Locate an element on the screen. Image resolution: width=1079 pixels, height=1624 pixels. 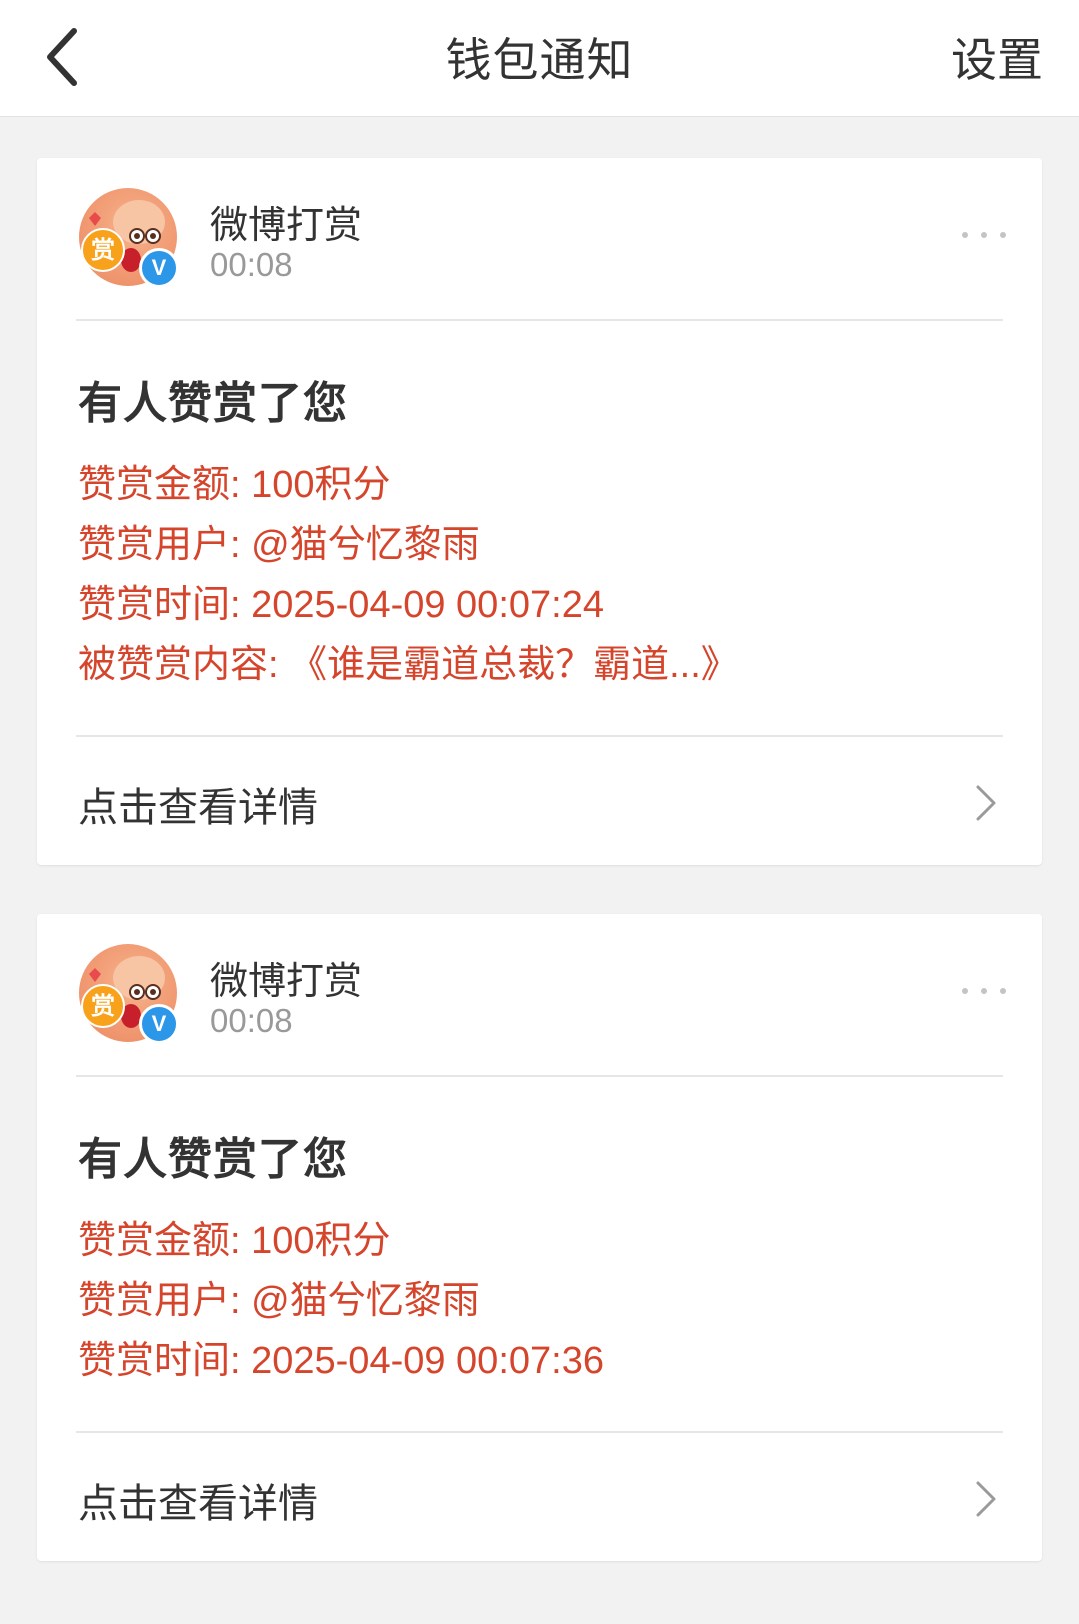
page-title: 钱包通知 is located at coordinates (539, 60).